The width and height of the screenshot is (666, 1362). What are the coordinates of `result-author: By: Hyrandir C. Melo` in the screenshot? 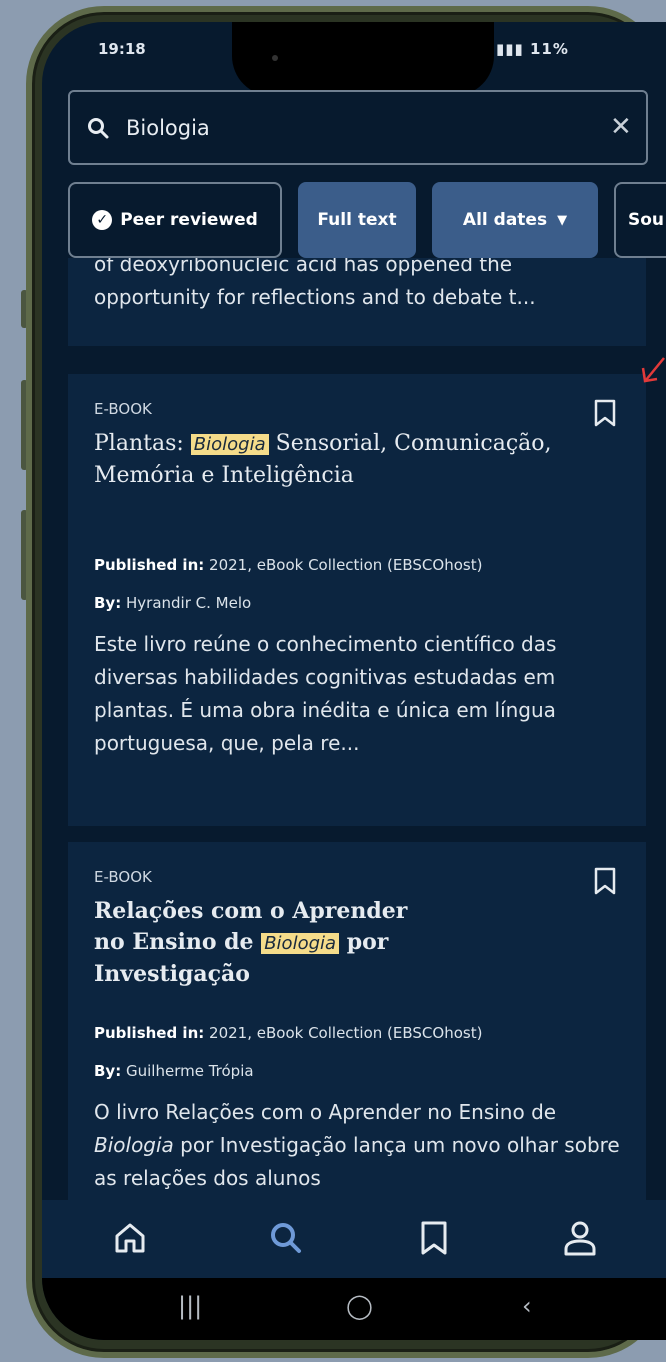 It's located at (172, 603).